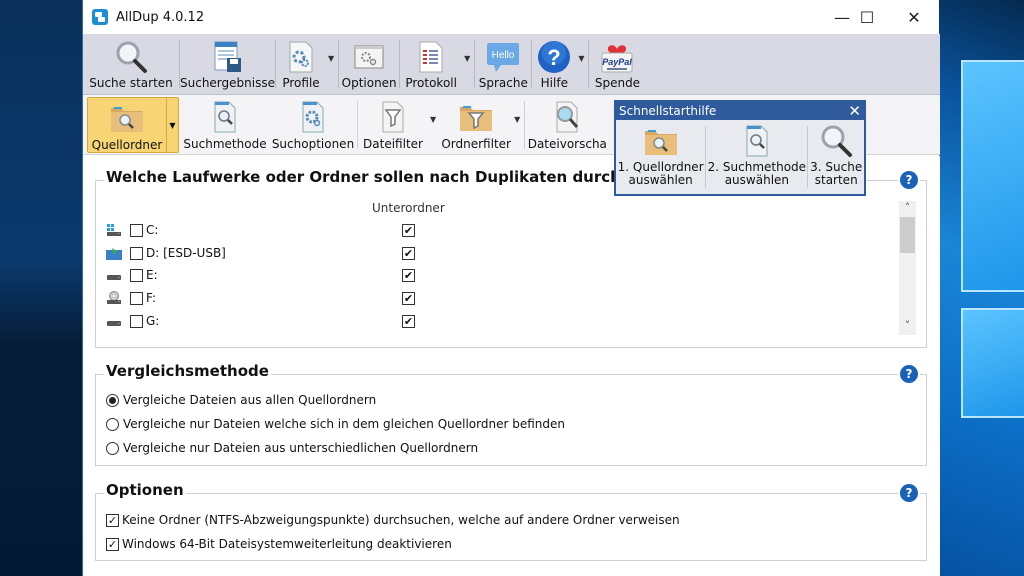 The width and height of the screenshot is (1024, 576). Describe the element at coordinates (225, 144) in the screenshot. I see `button-label: Suchmethode` at that location.